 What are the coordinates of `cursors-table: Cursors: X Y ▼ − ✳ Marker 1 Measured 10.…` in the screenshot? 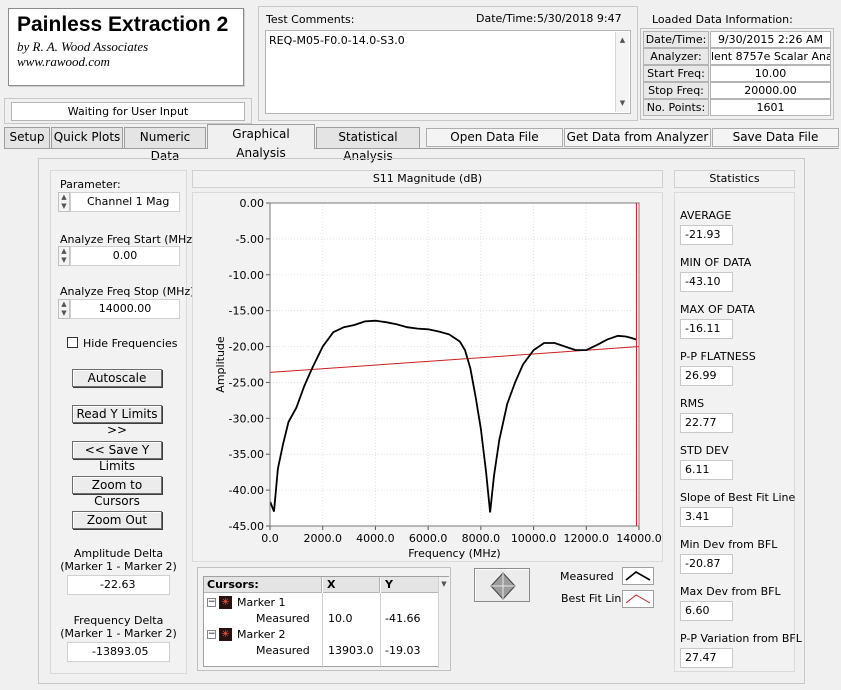 It's located at (326, 622).